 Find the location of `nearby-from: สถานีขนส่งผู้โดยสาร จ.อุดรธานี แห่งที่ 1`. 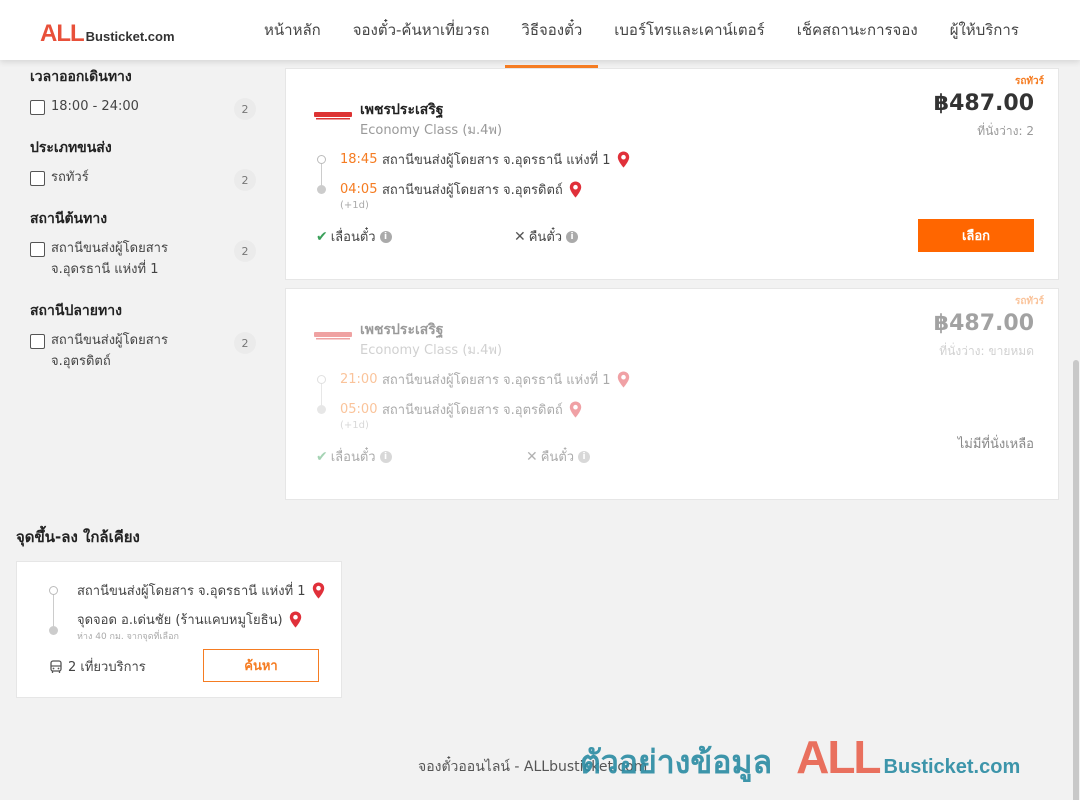

nearby-from: สถานีขนส่งผู้โดยสาร จ.อุดรธานี แห่งที่ 1 is located at coordinates (201, 590).